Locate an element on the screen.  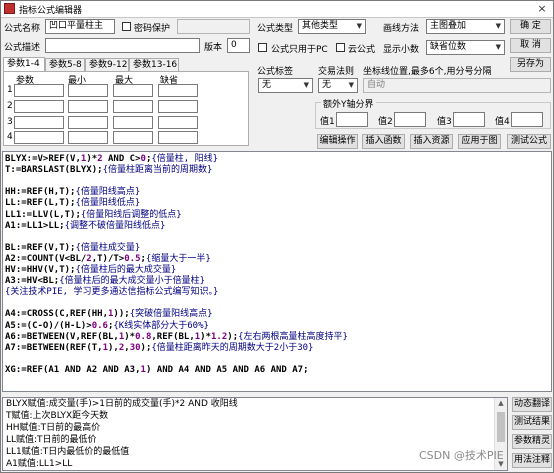
code-line: BLYX:=V>REF(V,1)*2 AND C>0;{倍量柱, 阳线} is located at coordinates (111, 159).